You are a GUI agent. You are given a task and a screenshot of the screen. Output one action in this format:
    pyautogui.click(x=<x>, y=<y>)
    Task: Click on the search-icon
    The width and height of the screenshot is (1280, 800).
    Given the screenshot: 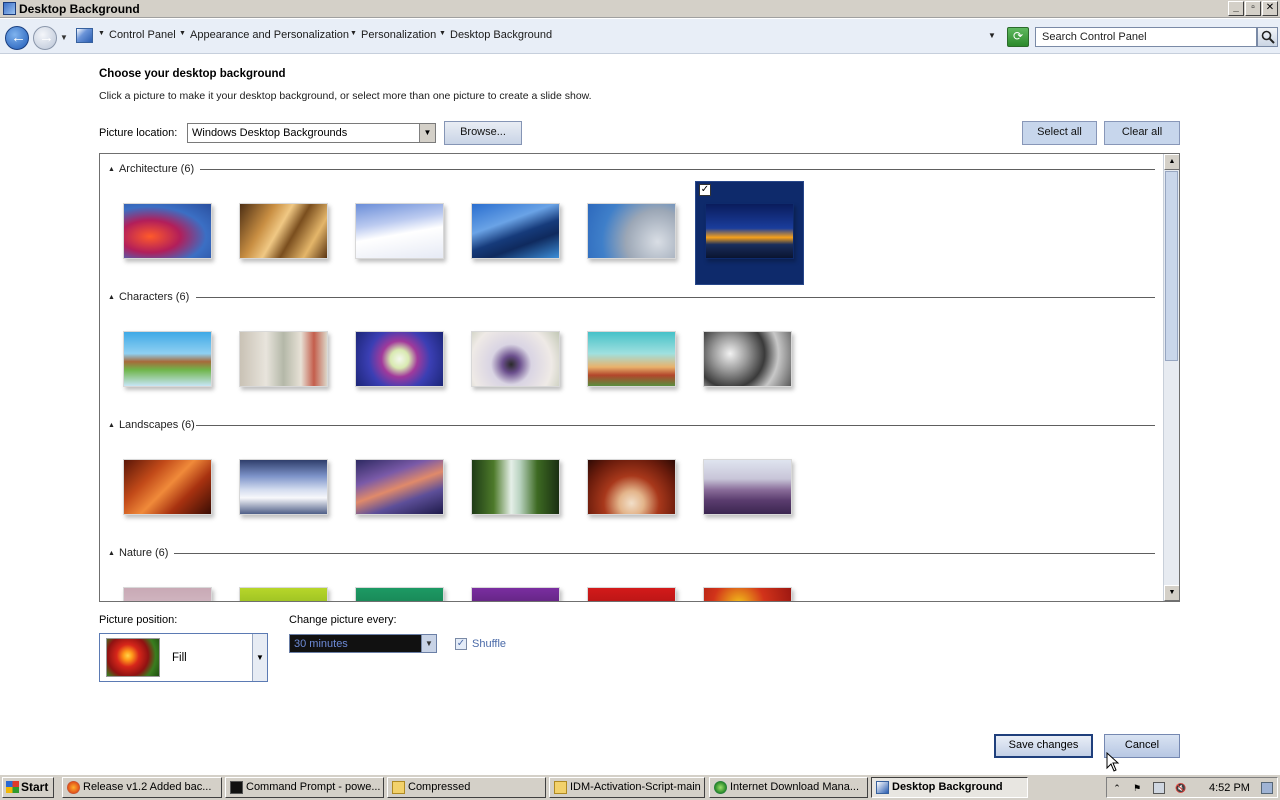 What is the action you would take?
    pyautogui.click(x=1268, y=37)
    